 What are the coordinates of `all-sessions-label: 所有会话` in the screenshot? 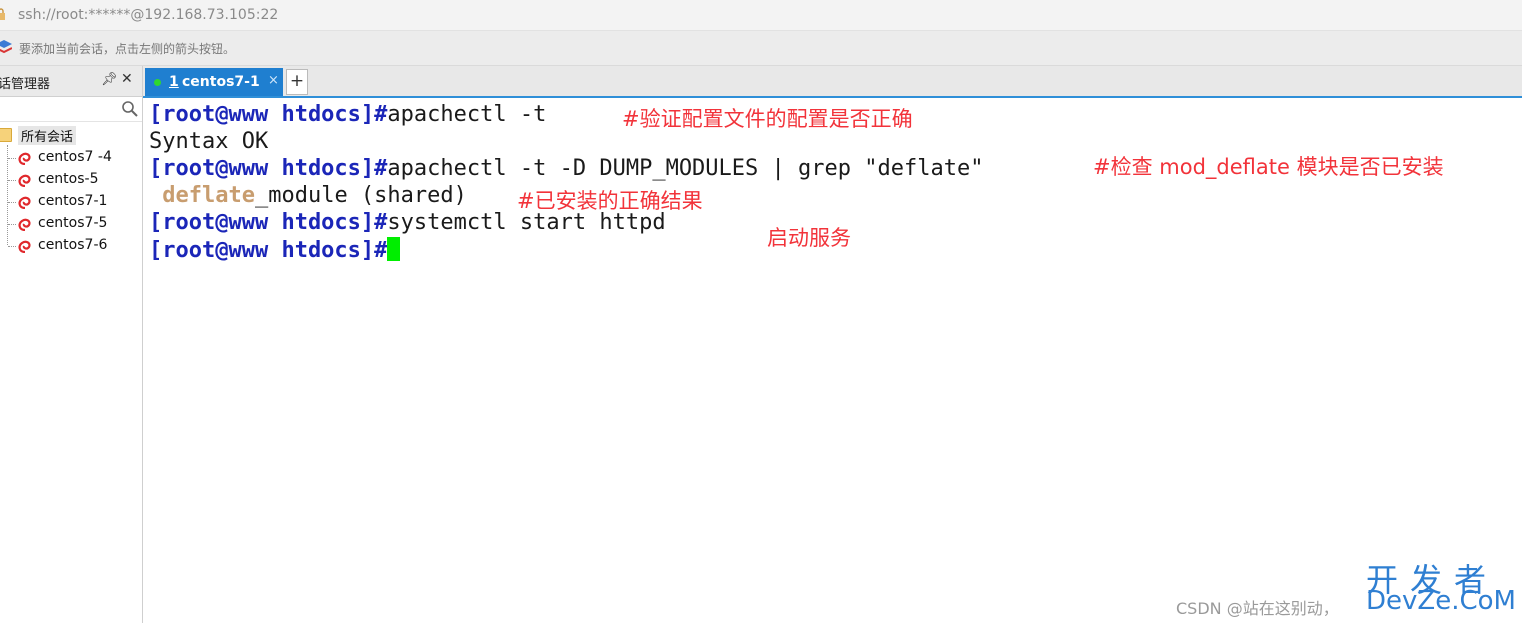 It's located at (47, 135).